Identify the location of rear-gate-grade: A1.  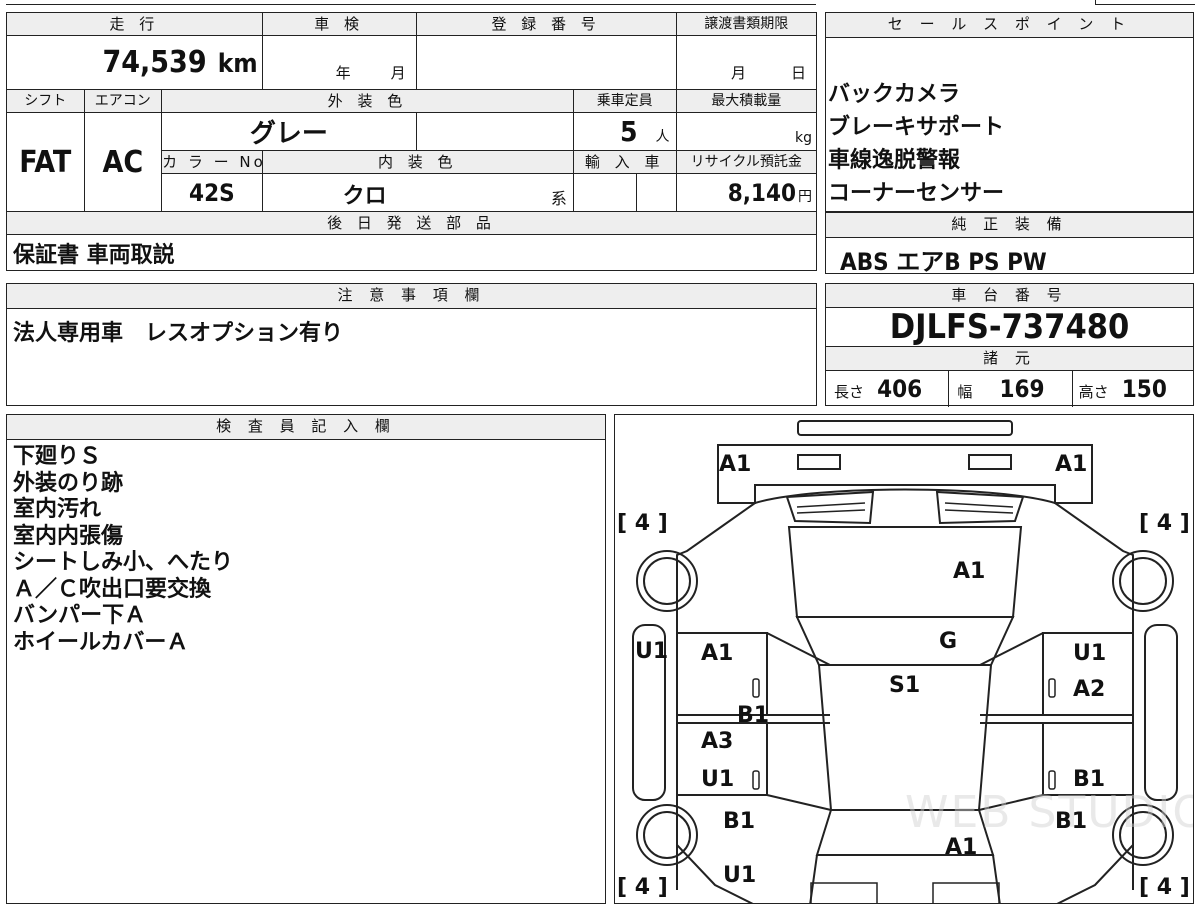
(961, 847).